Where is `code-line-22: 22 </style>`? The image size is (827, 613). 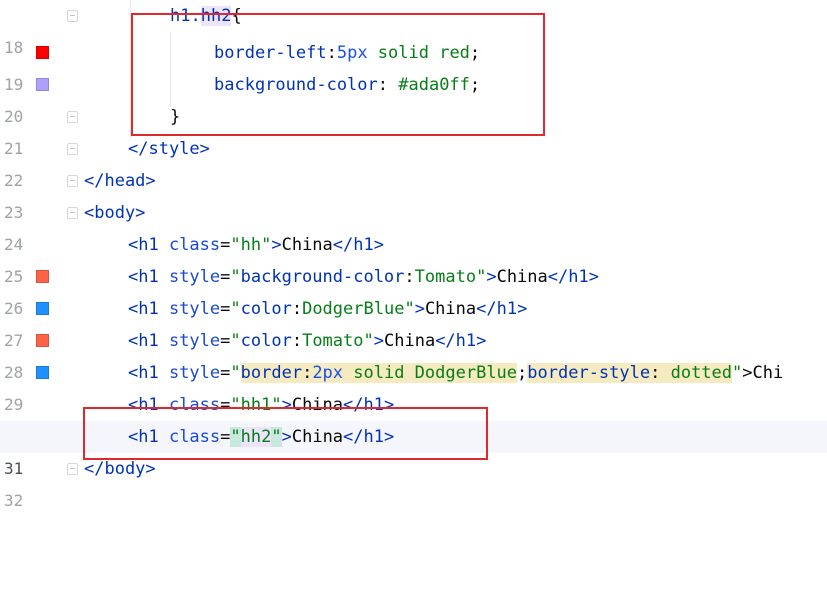 code-line-22: 22 </style> is located at coordinates (413, 161).